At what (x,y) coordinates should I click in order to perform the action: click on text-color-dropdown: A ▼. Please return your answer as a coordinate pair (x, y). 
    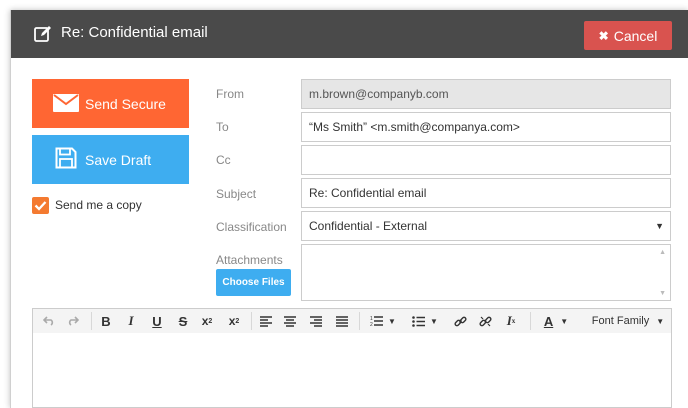
    Looking at the image, I should click on (556, 321).